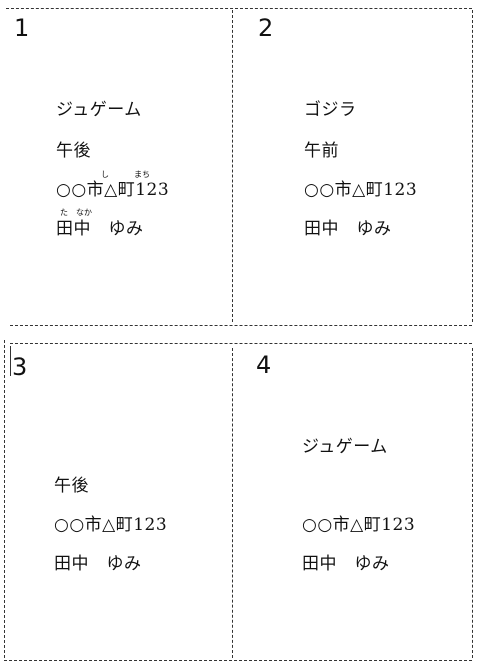 This screenshot has width=480, height=671. Describe the element at coordinates (472, 503) in the screenshot. I see `cut-line-right-lower` at that location.